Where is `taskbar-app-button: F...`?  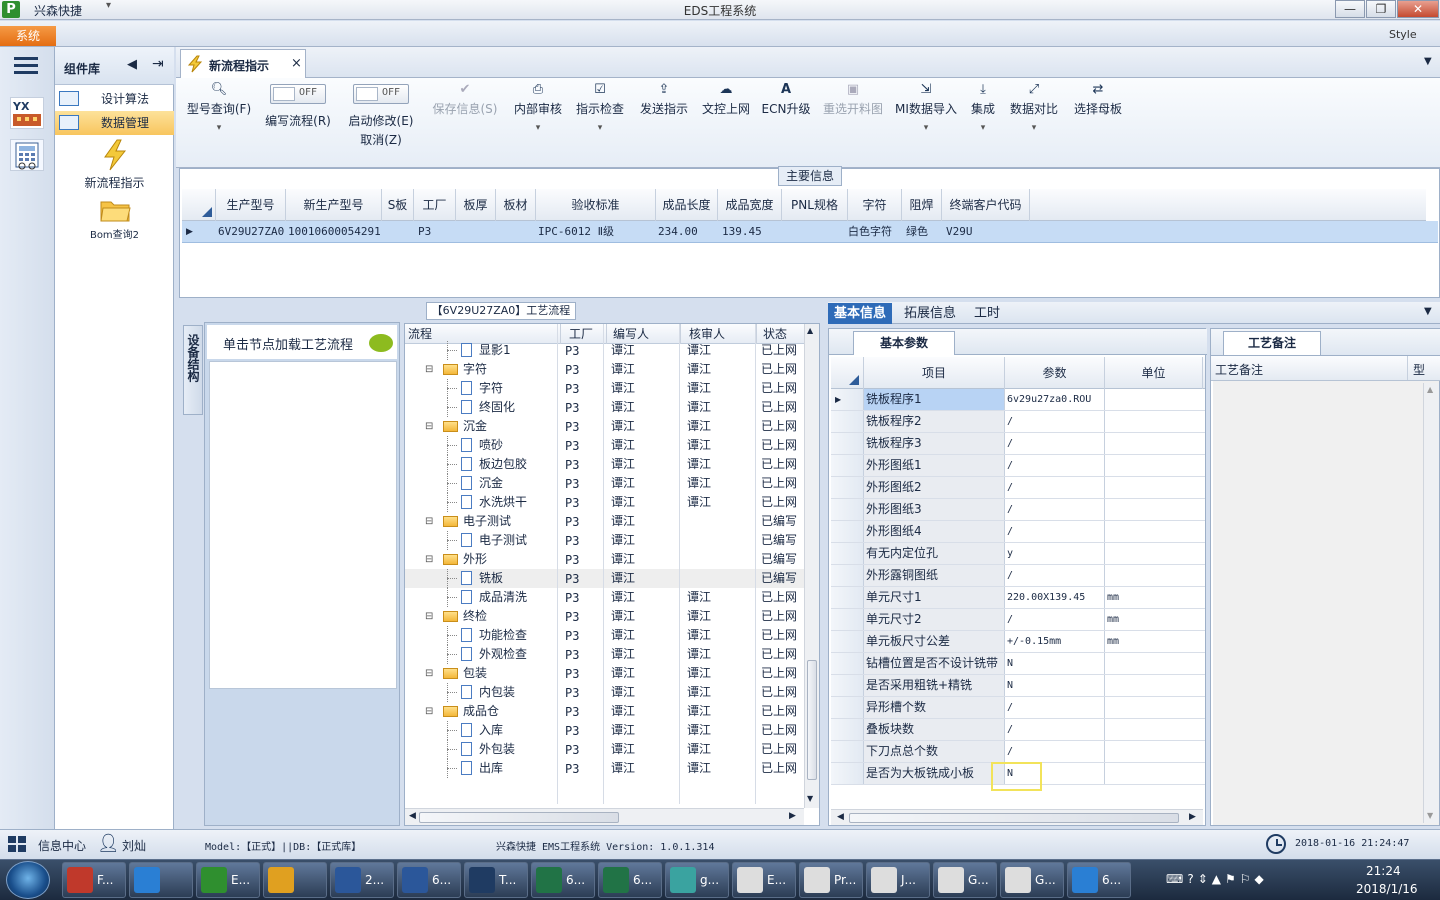 taskbar-app-button: F... is located at coordinates (94, 880).